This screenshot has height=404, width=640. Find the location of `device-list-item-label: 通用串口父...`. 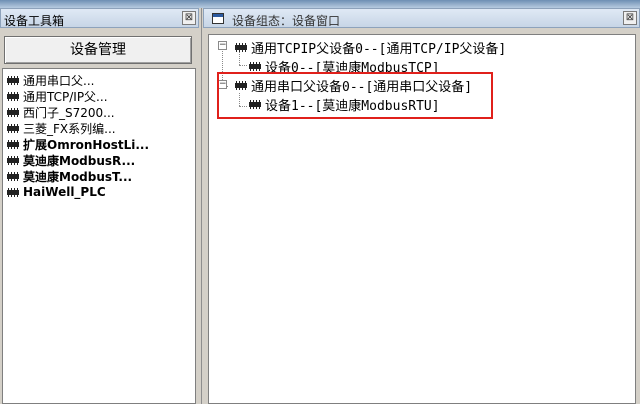

device-list-item-label: 通用串口父... is located at coordinates (59, 80).